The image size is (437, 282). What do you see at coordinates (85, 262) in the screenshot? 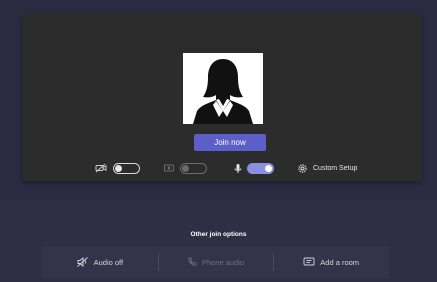
I see `speaker-off-icon` at bounding box center [85, 262].